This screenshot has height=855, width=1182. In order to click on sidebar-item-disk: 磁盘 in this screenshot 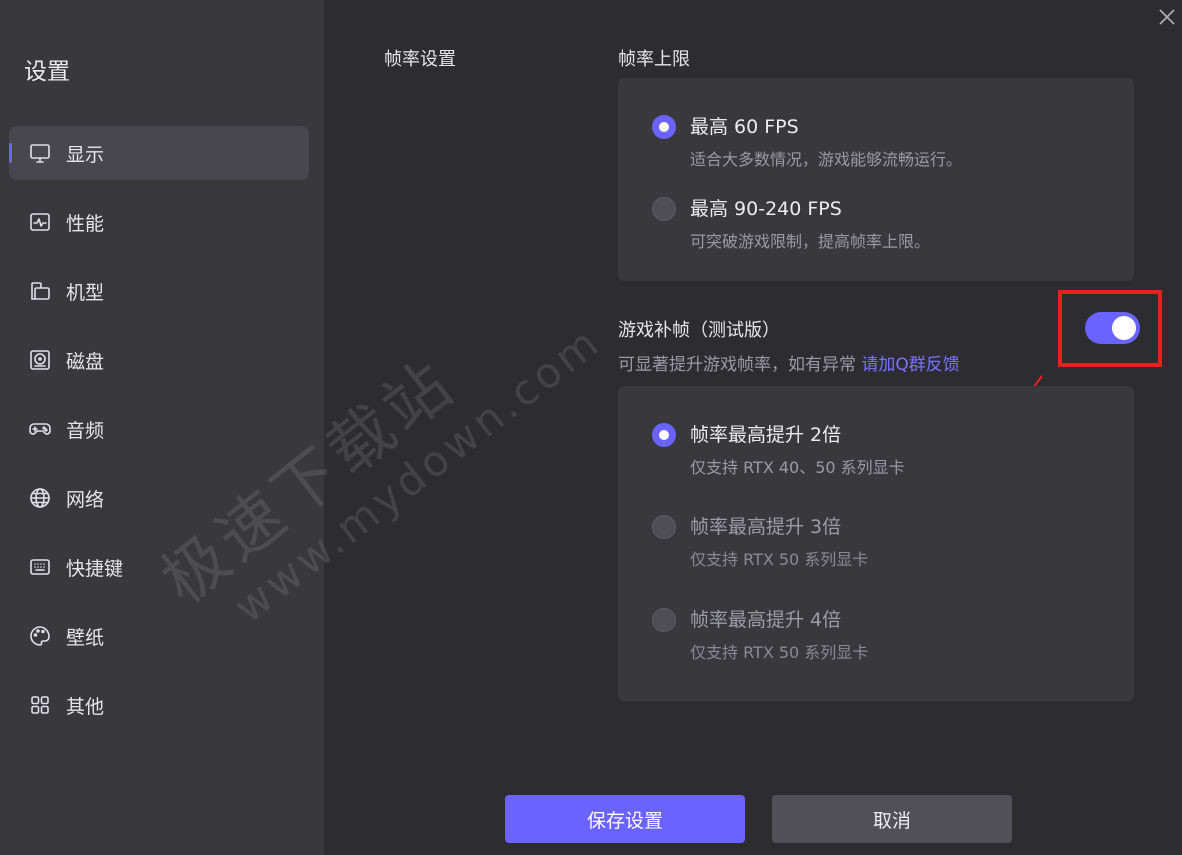, I will do `click(159, 360)`.